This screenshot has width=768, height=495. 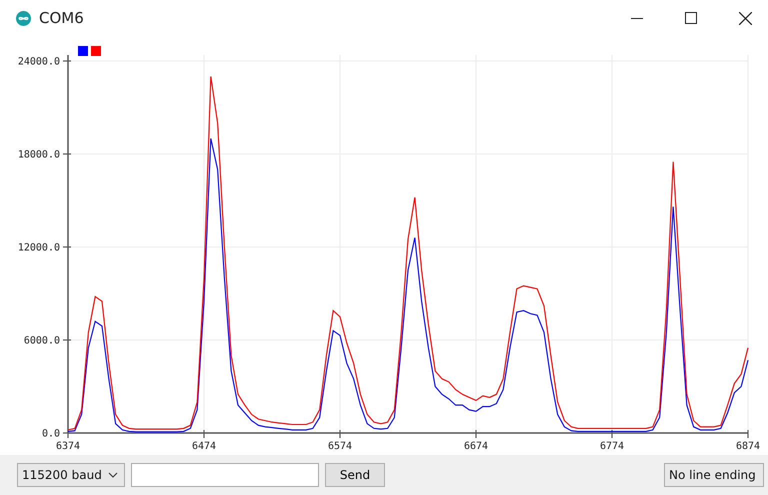 What do you see at coordinates (340, 446) in the screenshot?
I see `x-tick-label: 6574` at bounding box center [340, 446].